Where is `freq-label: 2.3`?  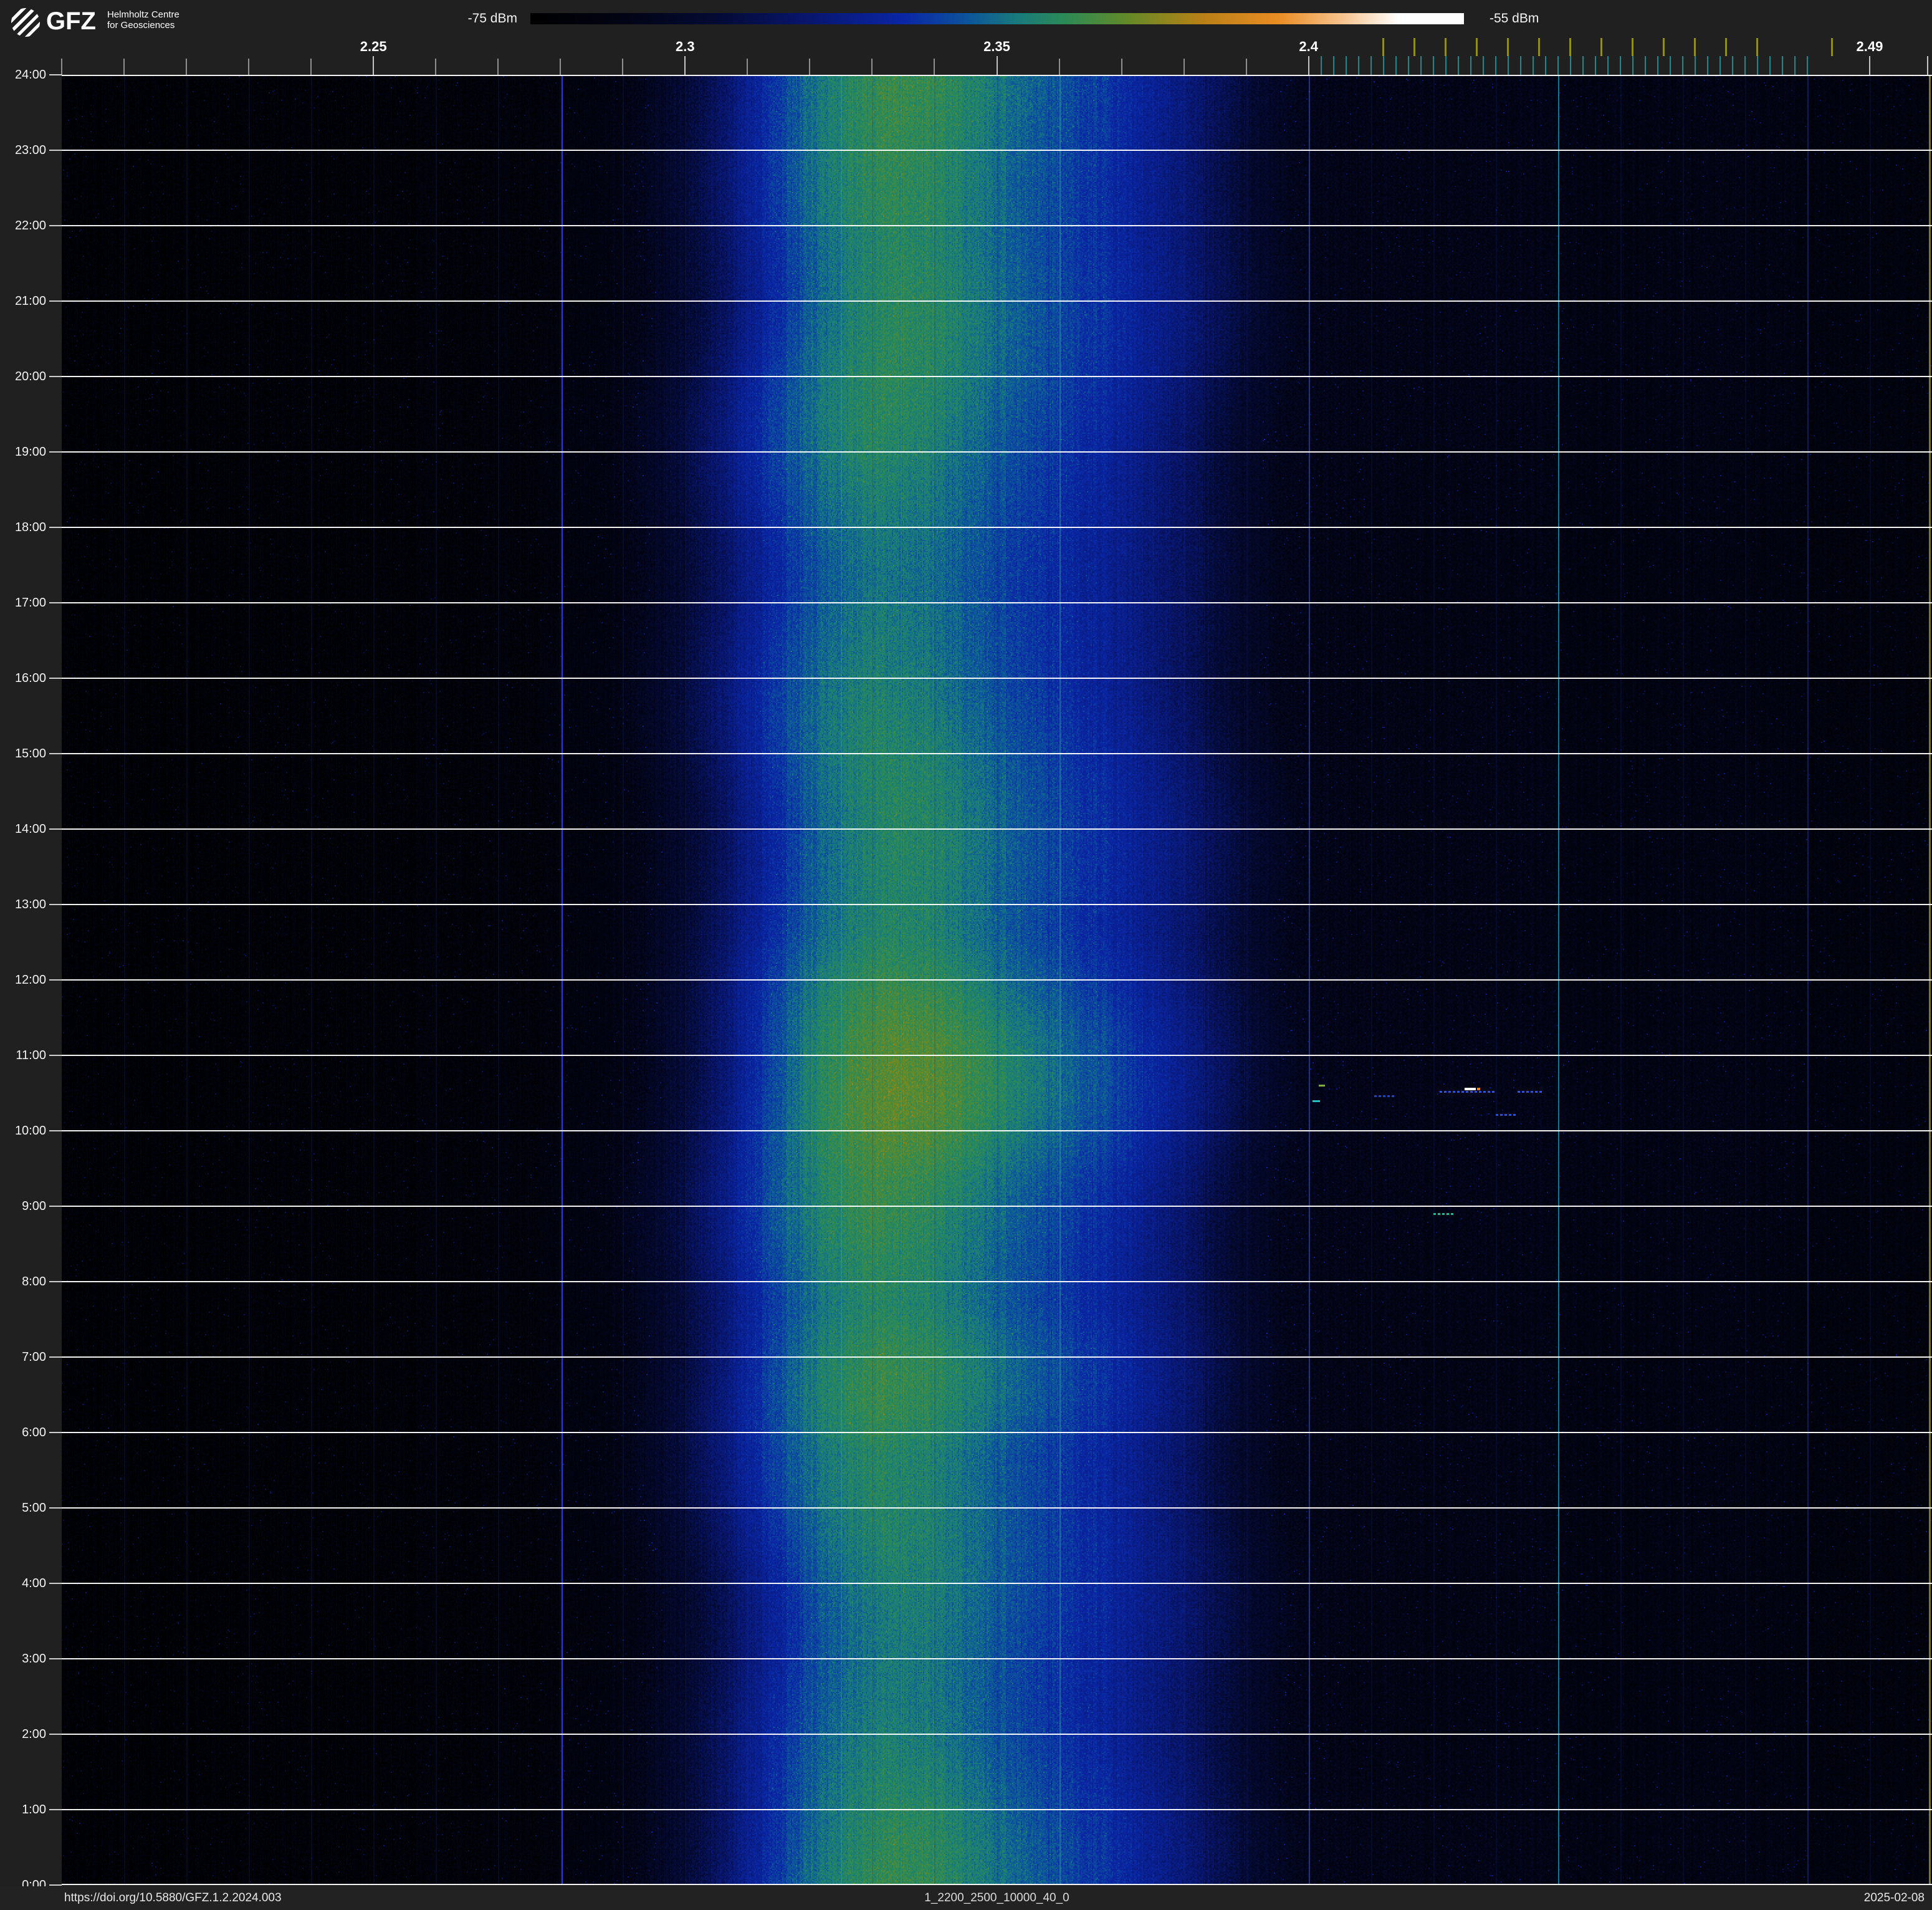 freq-label: 2.3 is located at coordinates (685, 46).